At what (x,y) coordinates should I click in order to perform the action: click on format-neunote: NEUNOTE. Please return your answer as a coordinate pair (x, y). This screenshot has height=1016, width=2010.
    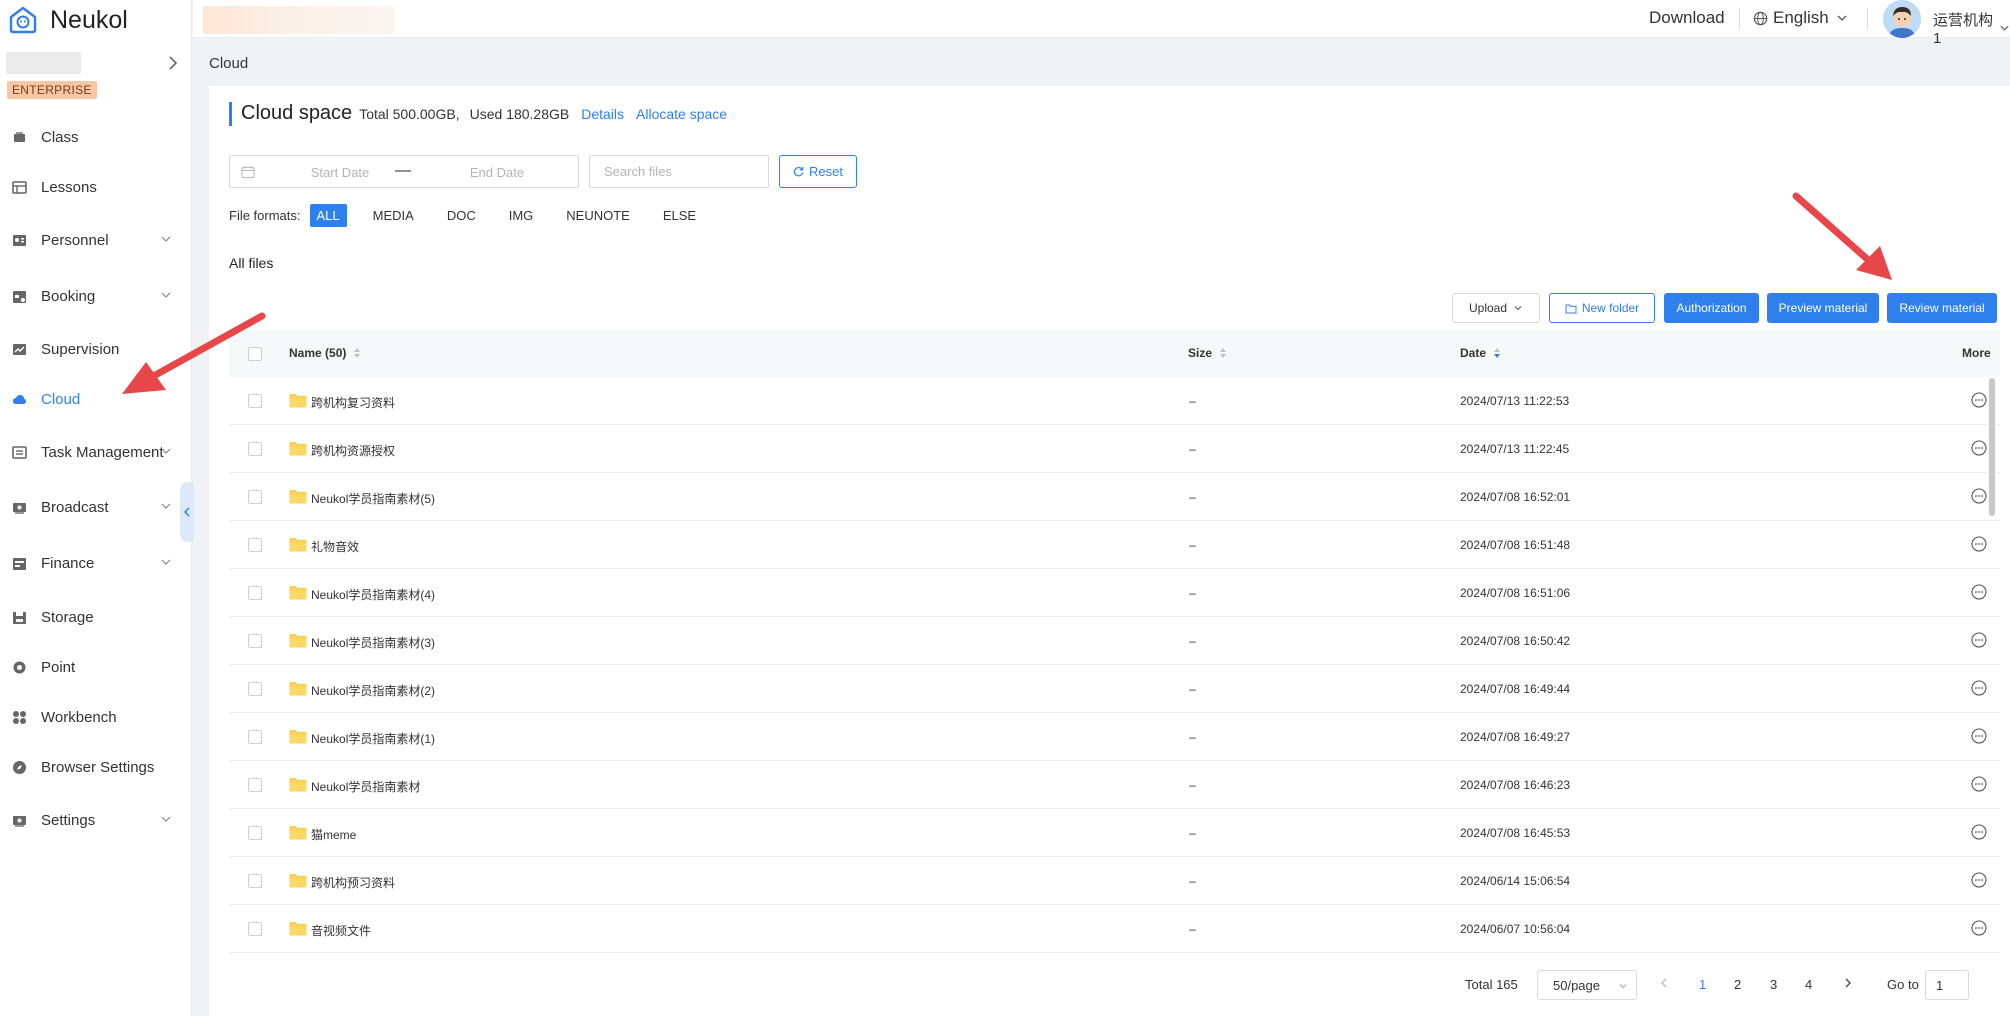
    Looking at the image, I should click on (598, 215).